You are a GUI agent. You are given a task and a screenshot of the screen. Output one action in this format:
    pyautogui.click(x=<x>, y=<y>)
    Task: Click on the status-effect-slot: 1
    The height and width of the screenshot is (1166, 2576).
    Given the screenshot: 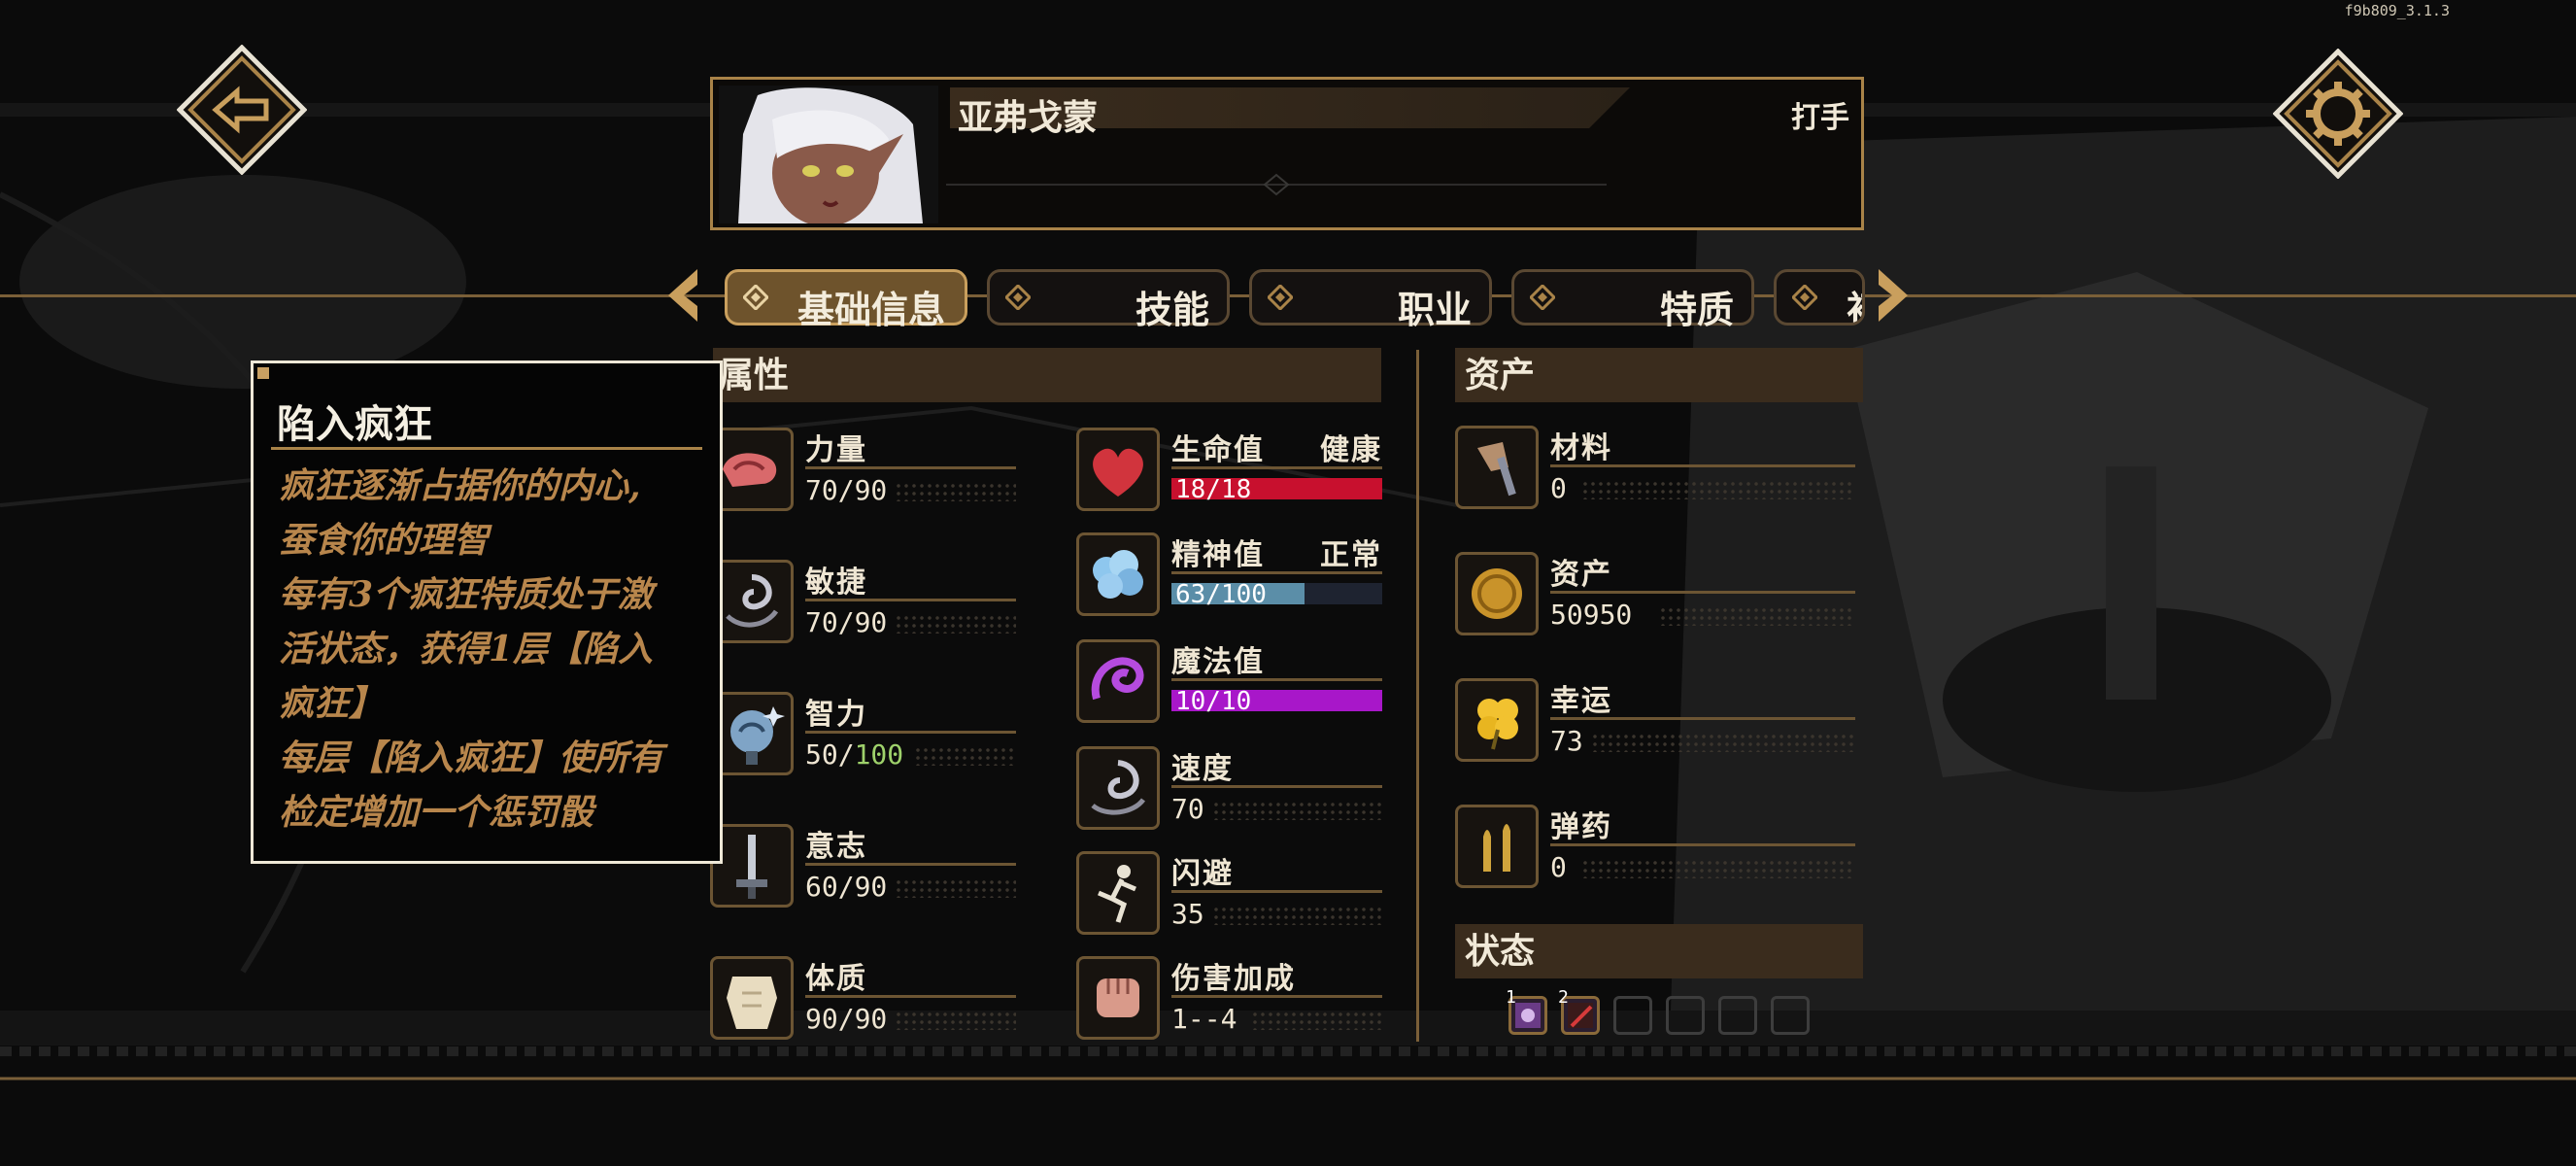 What is the action you would take?
    pyautogui.click(x=1526, y=1011)
    